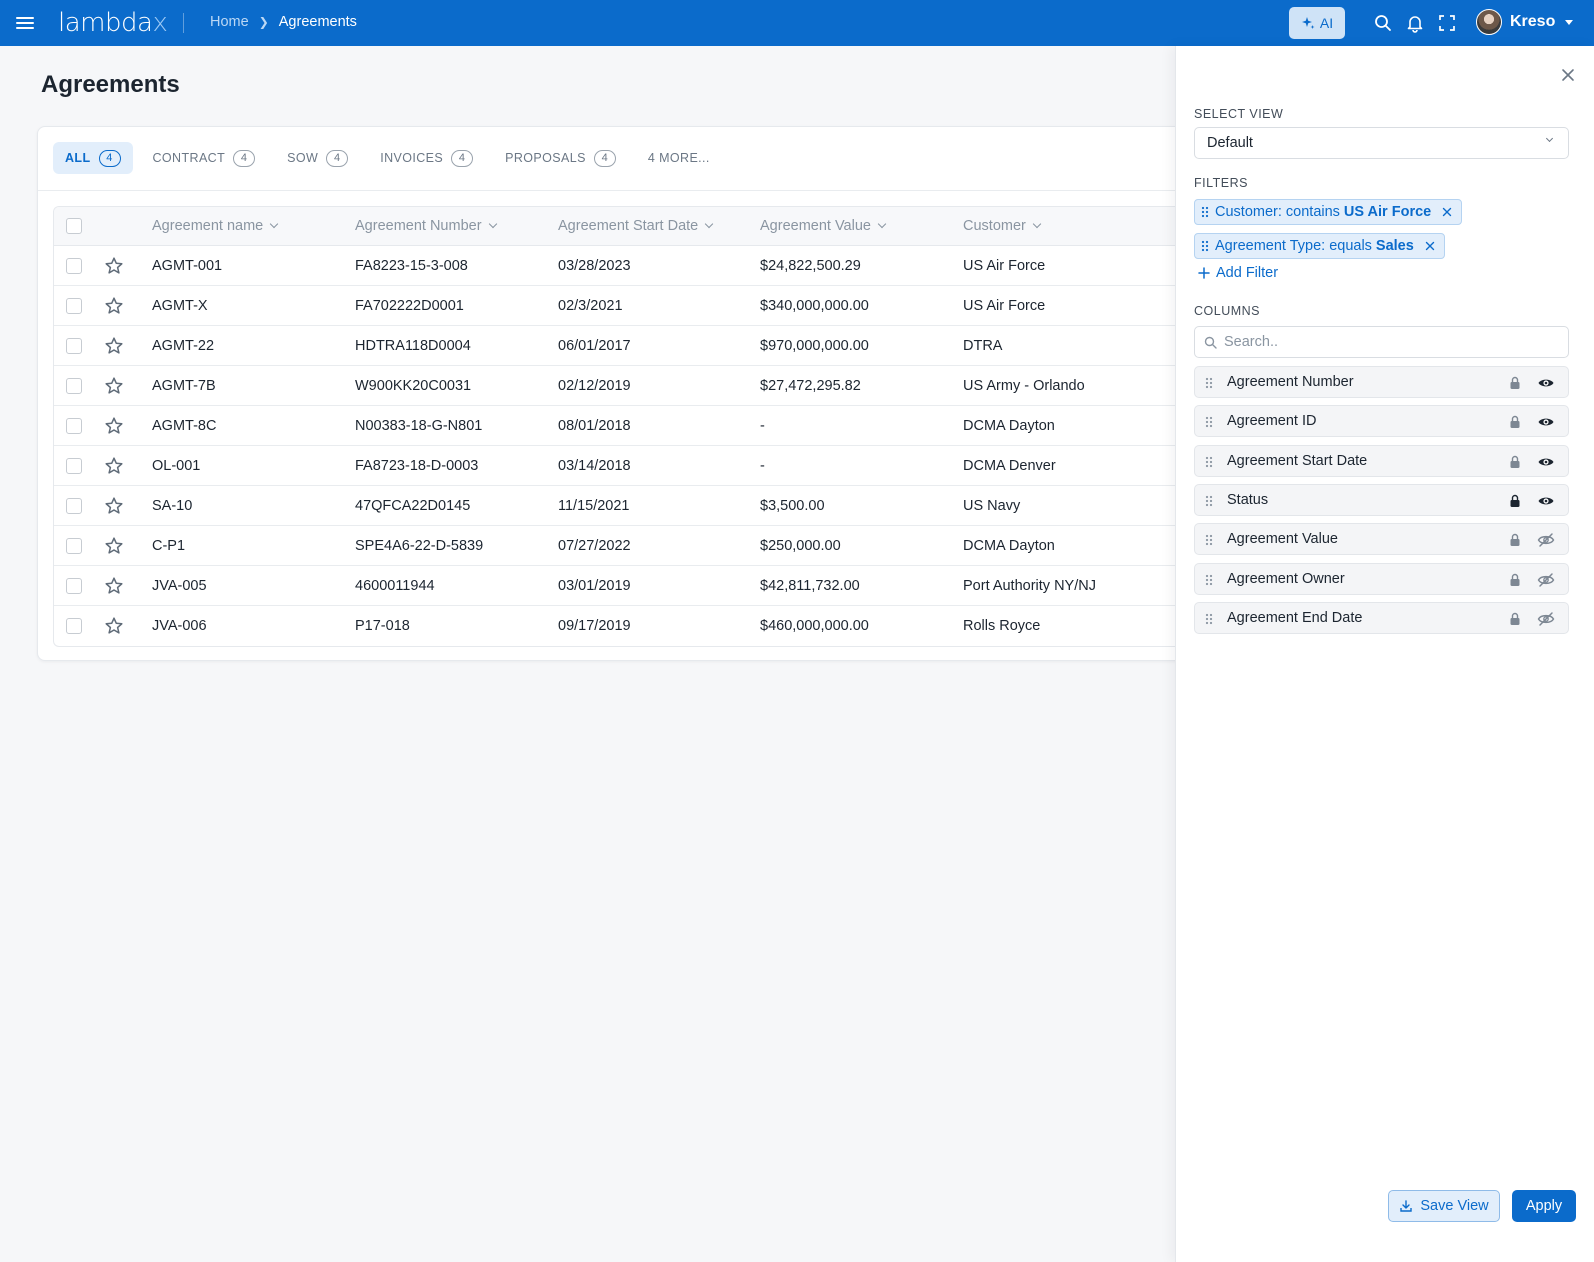  What do you see at coordinates (1238, 273) in the screenshot?
I see `add-filter-button: Add Filter` at bounding box center [1238, 273].